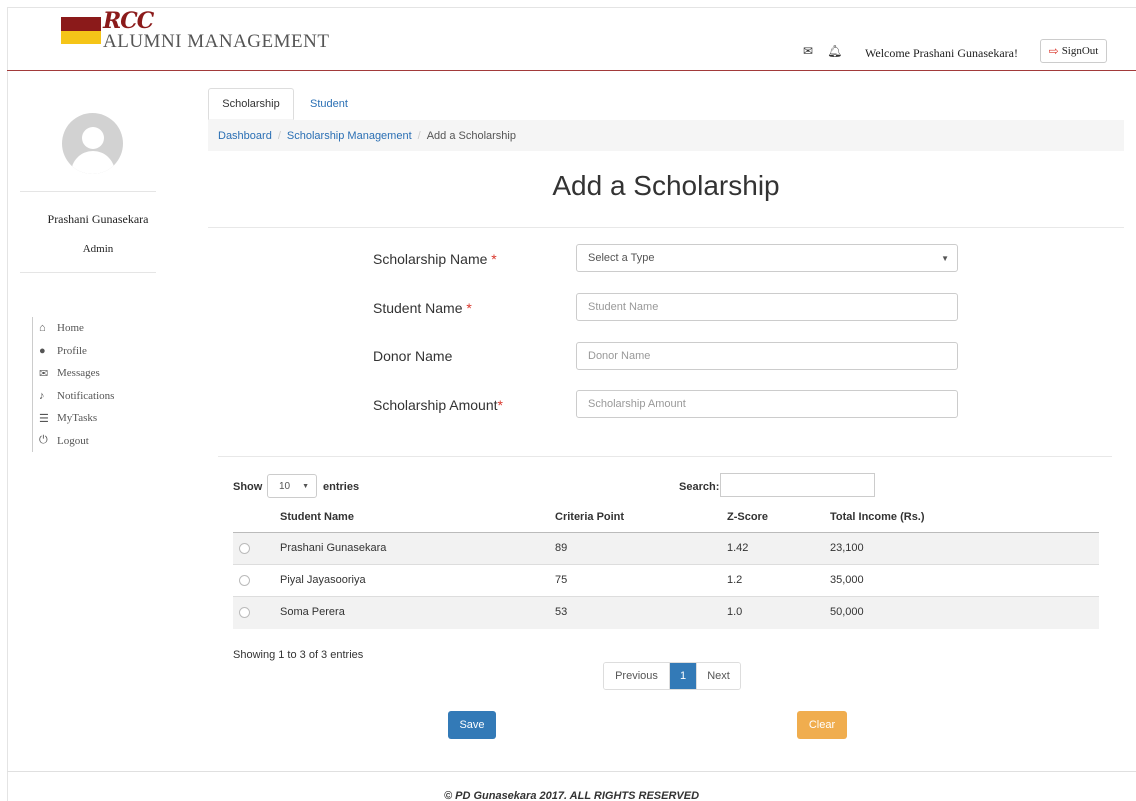  What do you see at coordinates (44, 418) in the screenshot?
I see `list-icon: ☰` at bounding box center [44, 418].